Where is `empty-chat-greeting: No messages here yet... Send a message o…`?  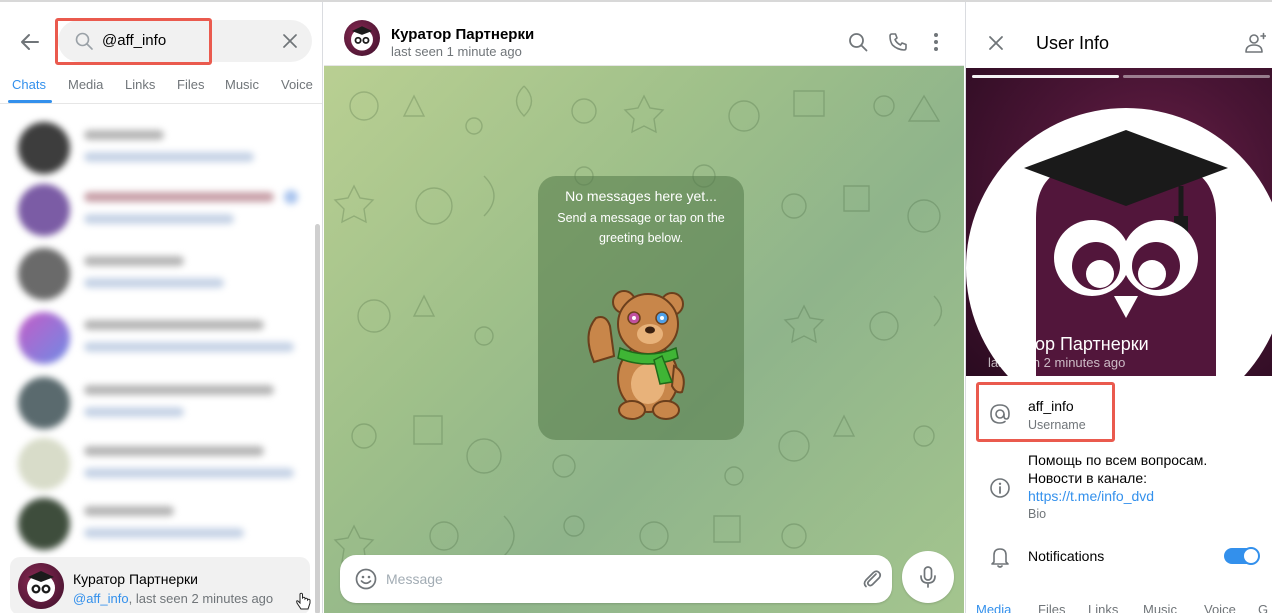
empty-chat-greeting: No messages here yet... Send a message o… is located at coordinates (641, 308).